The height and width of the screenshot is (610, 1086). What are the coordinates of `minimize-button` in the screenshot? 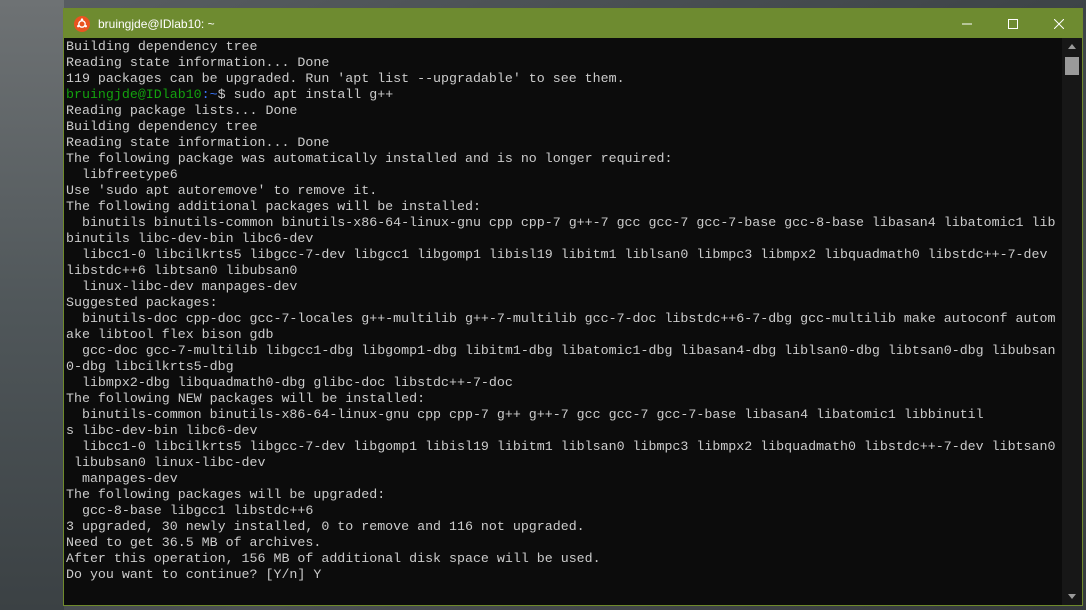 It's located at (967, 23).